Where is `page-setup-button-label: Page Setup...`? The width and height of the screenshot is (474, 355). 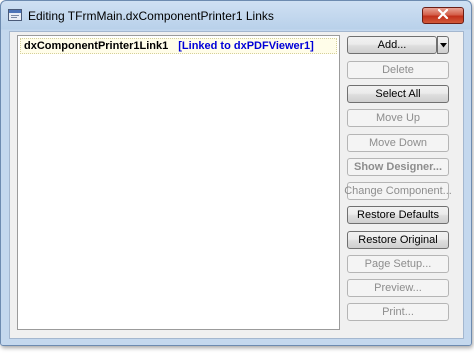
page-setup-button-label: Page Setup... is located at coordinates (398, 264).